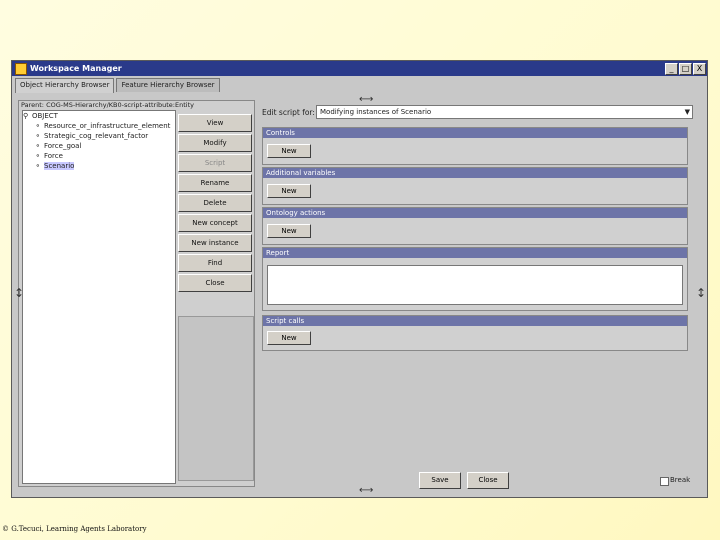  Describe the element at coordinates (26, 116) in the screenshot. I see `tree-key-icon: ⚲` at that location.